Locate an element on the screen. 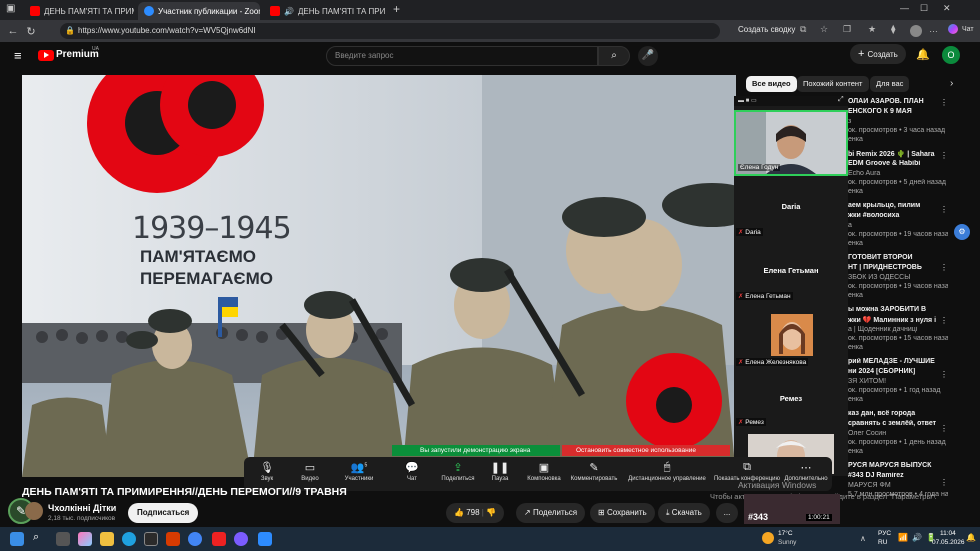  back-icon: ← is located at coordinates (13, 31).